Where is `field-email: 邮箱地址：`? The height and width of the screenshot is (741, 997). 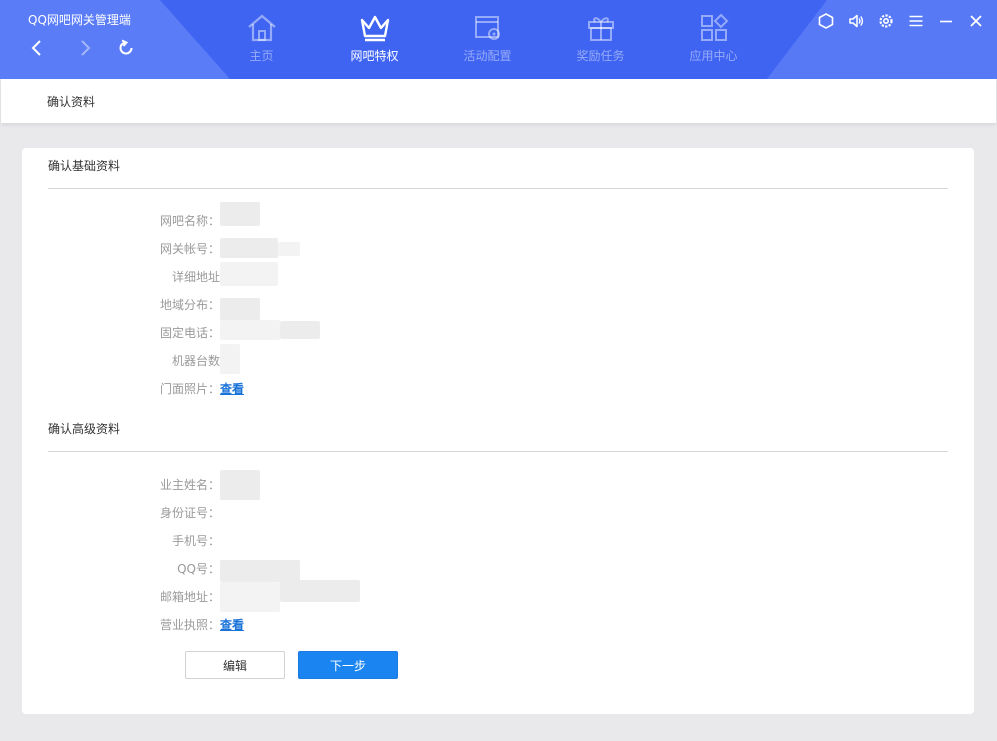 field-email: 邮箱地址： is located at coordinates (121, 596).